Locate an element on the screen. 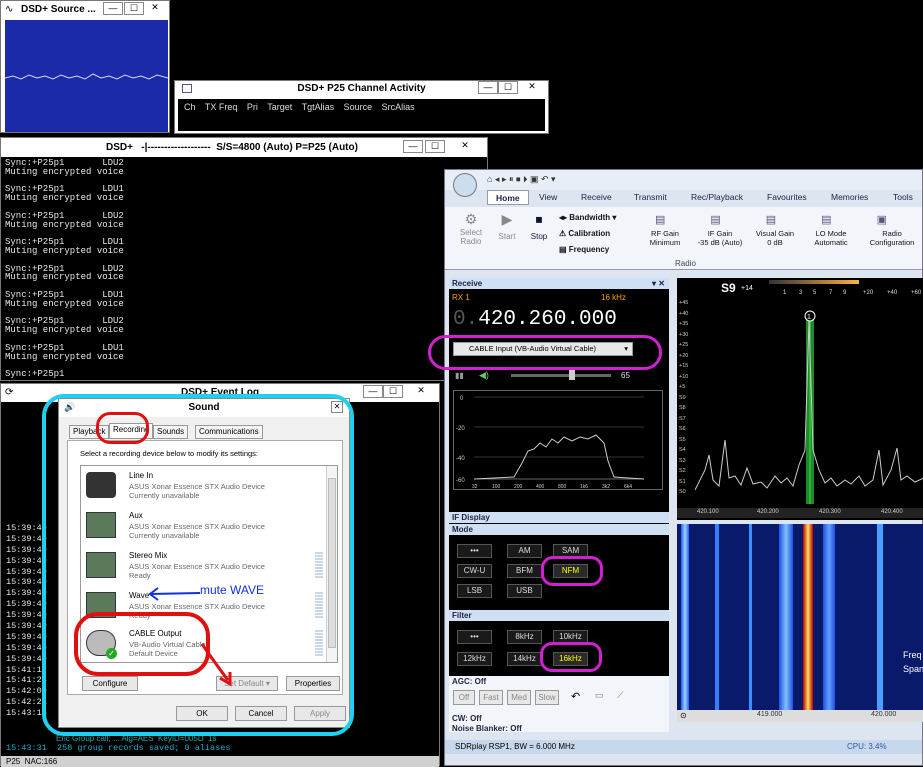 The image size is (923, 767). gain-icons: ▤▤▤▤▣ is located at coordinates (789, 220).